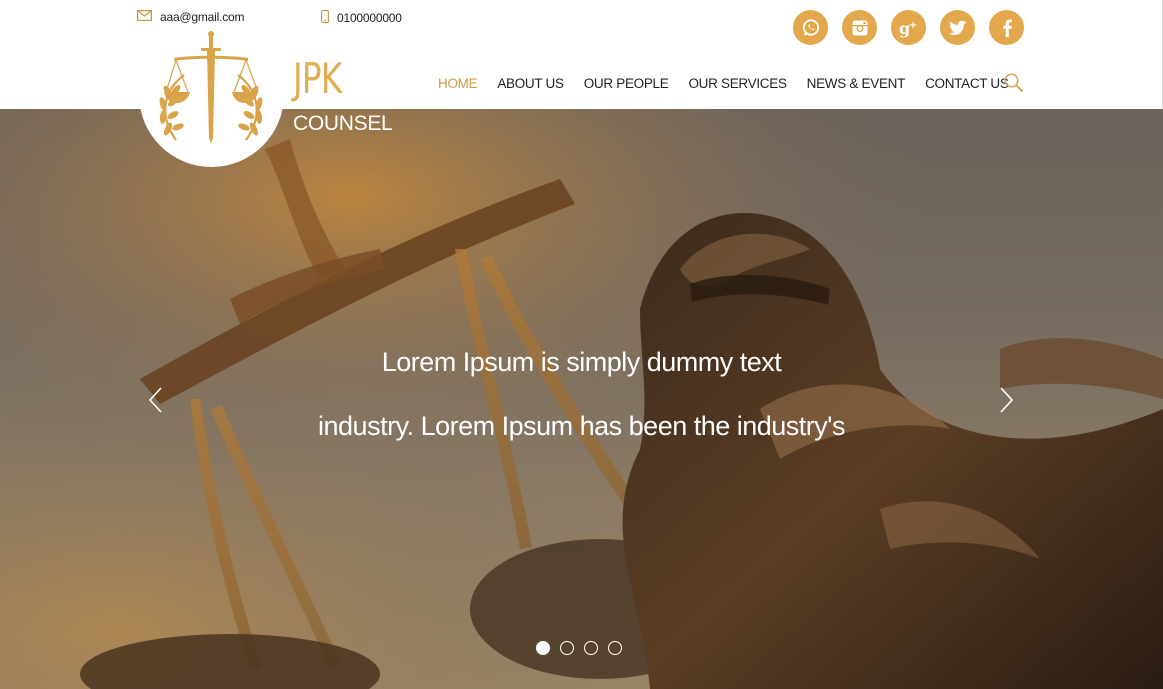 The width and height of the screenshot is (1163, 689). What do you see at coordinates (155, 400) in the screenshot?
I see `chevron-left-icon` at bounding box center [155, 400].